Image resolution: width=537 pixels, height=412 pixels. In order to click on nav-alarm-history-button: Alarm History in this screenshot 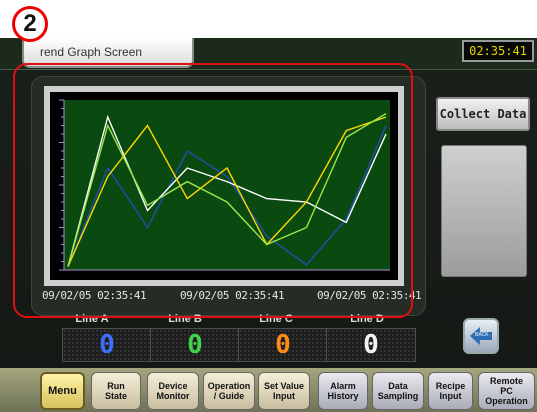, I will do `click(343, 391)`.